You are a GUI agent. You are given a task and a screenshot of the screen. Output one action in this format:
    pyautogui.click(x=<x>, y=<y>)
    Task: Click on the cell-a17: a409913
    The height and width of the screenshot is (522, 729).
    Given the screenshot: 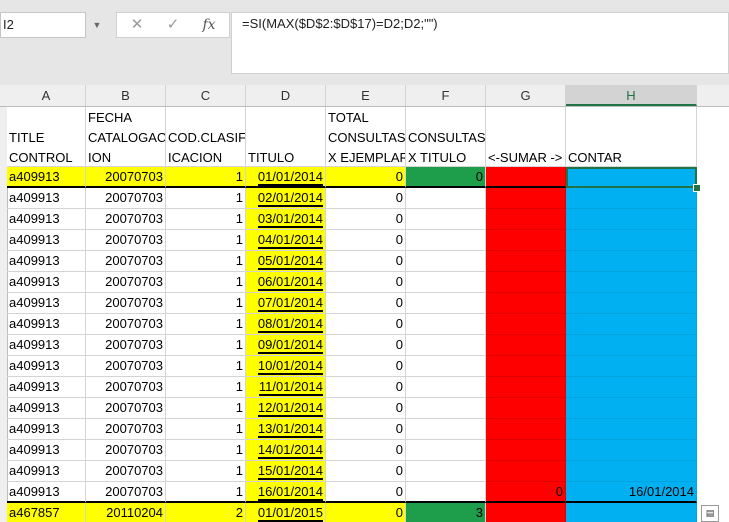 What is the action you would take?
    pyautogui.click(x=46, y=492)
    